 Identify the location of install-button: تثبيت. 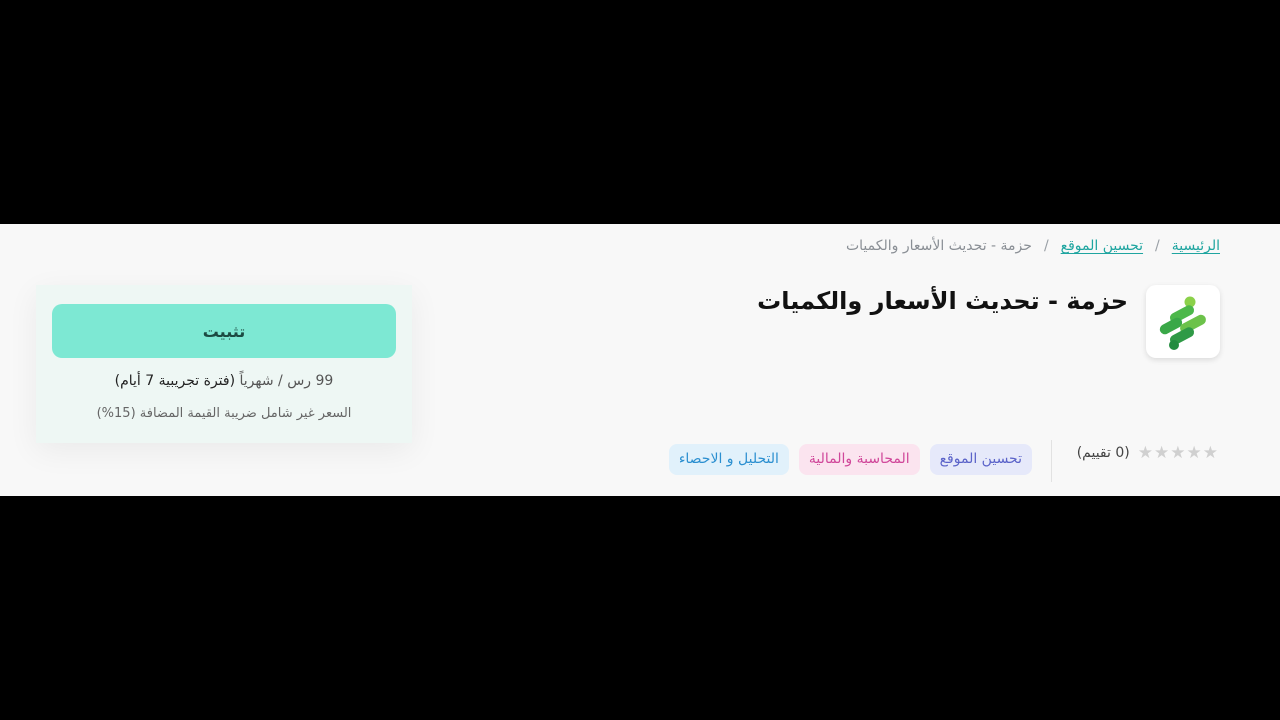
(224, 331).